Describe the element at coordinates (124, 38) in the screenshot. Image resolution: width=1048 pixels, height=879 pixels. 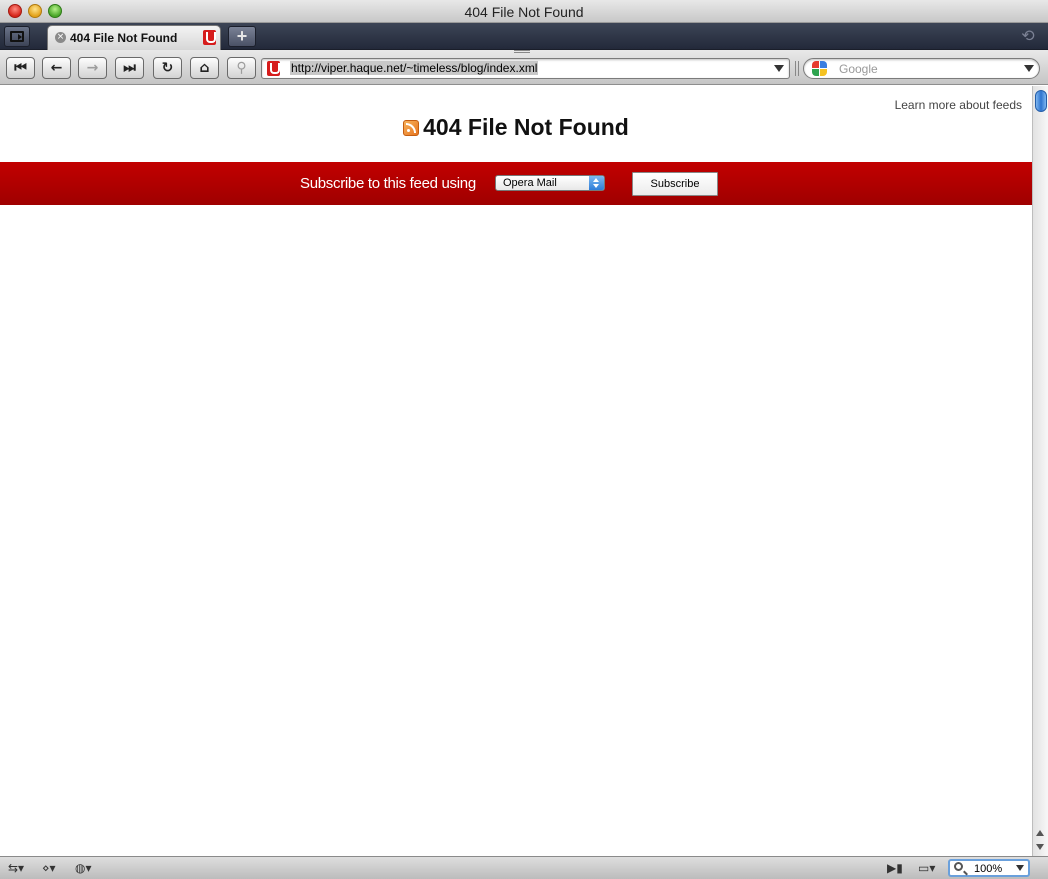
I see `tab-title: 404 File Not Found` at that location.